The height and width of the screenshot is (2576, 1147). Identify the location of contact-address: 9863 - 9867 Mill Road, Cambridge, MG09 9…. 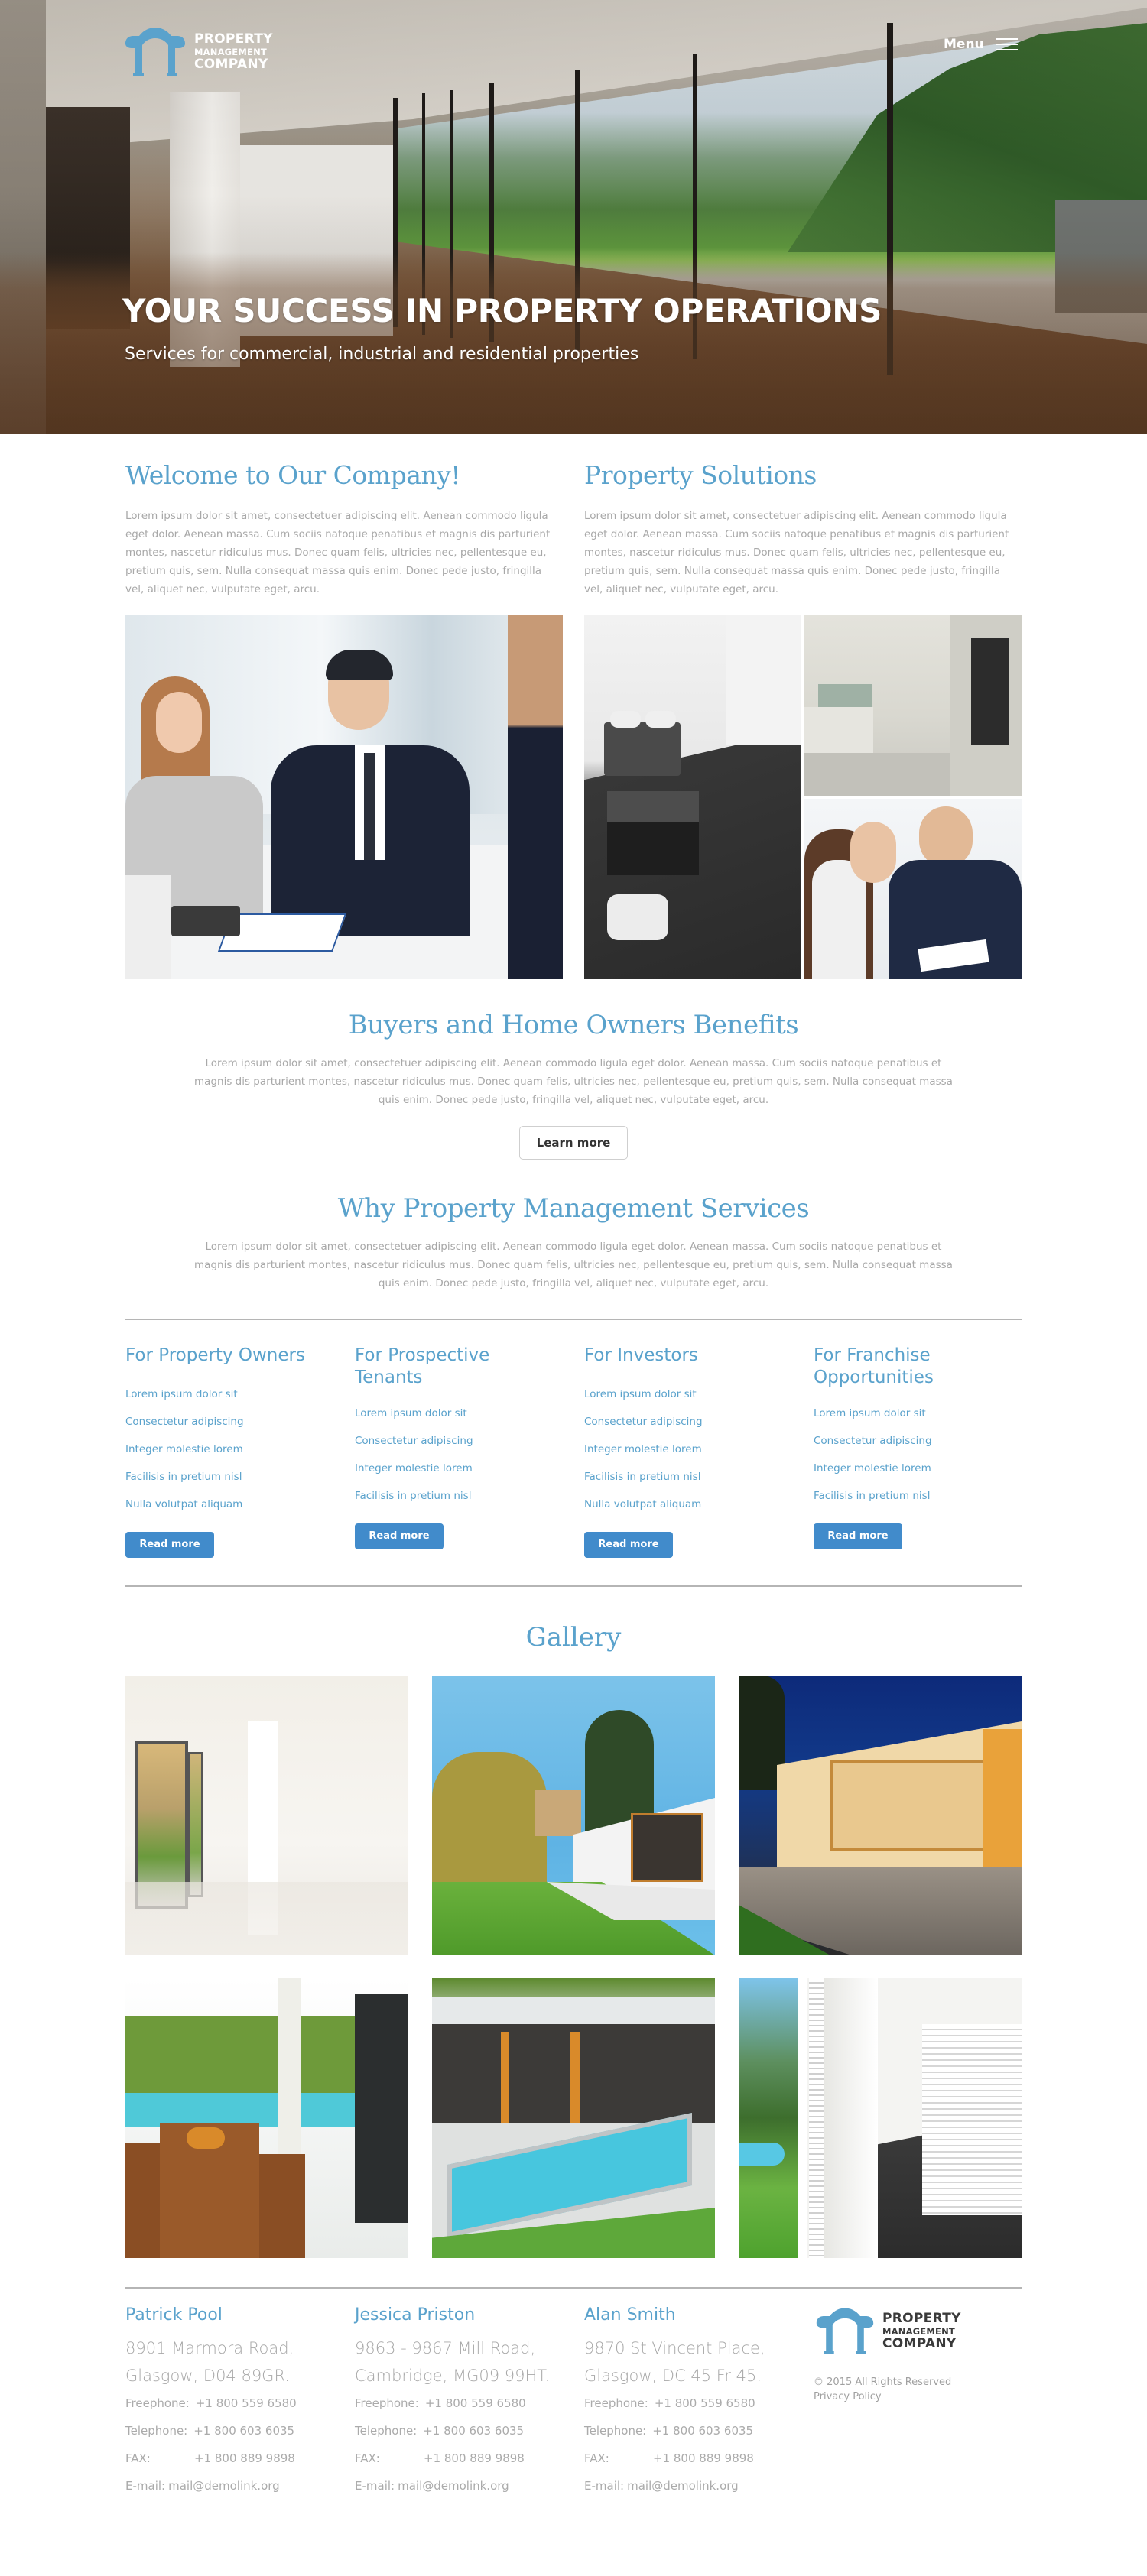
(469, 2361).